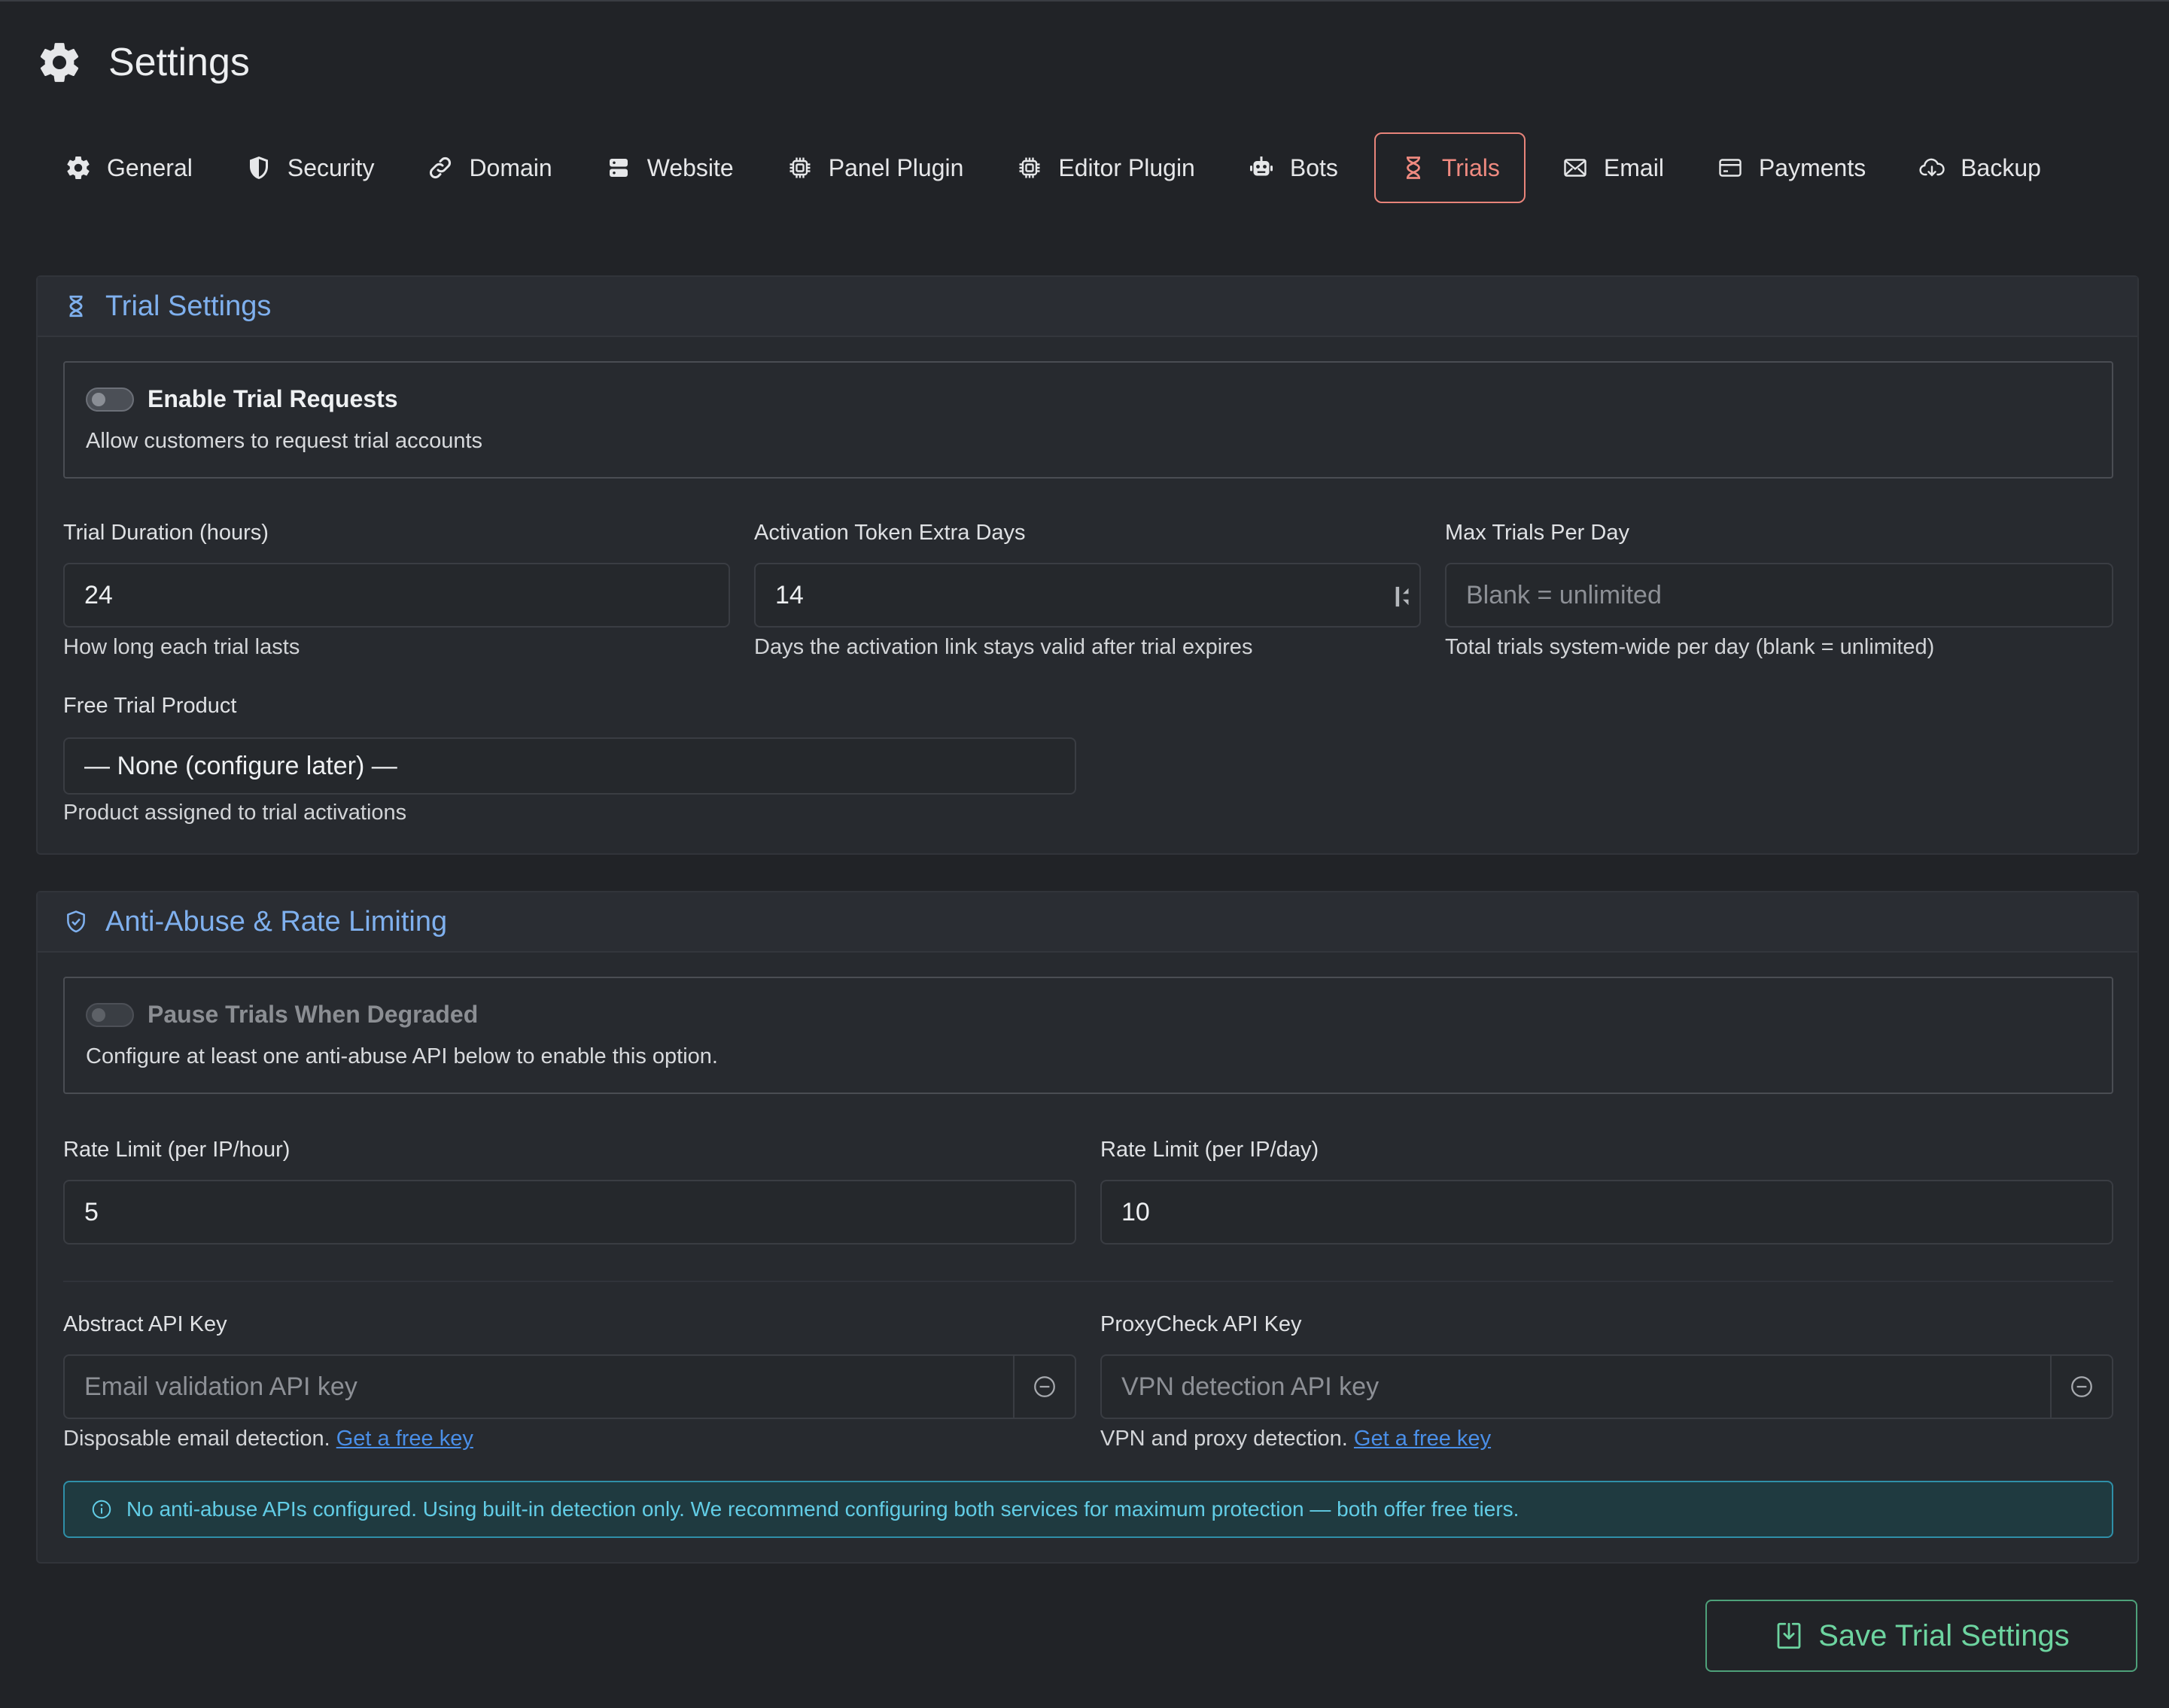 This screenshot has width=2169, height=1708. What do you see at coordinates (273, 398) in the screenshot?
I see `toggle-title: Enable Trial Requests` at bounding box center [273, 398].